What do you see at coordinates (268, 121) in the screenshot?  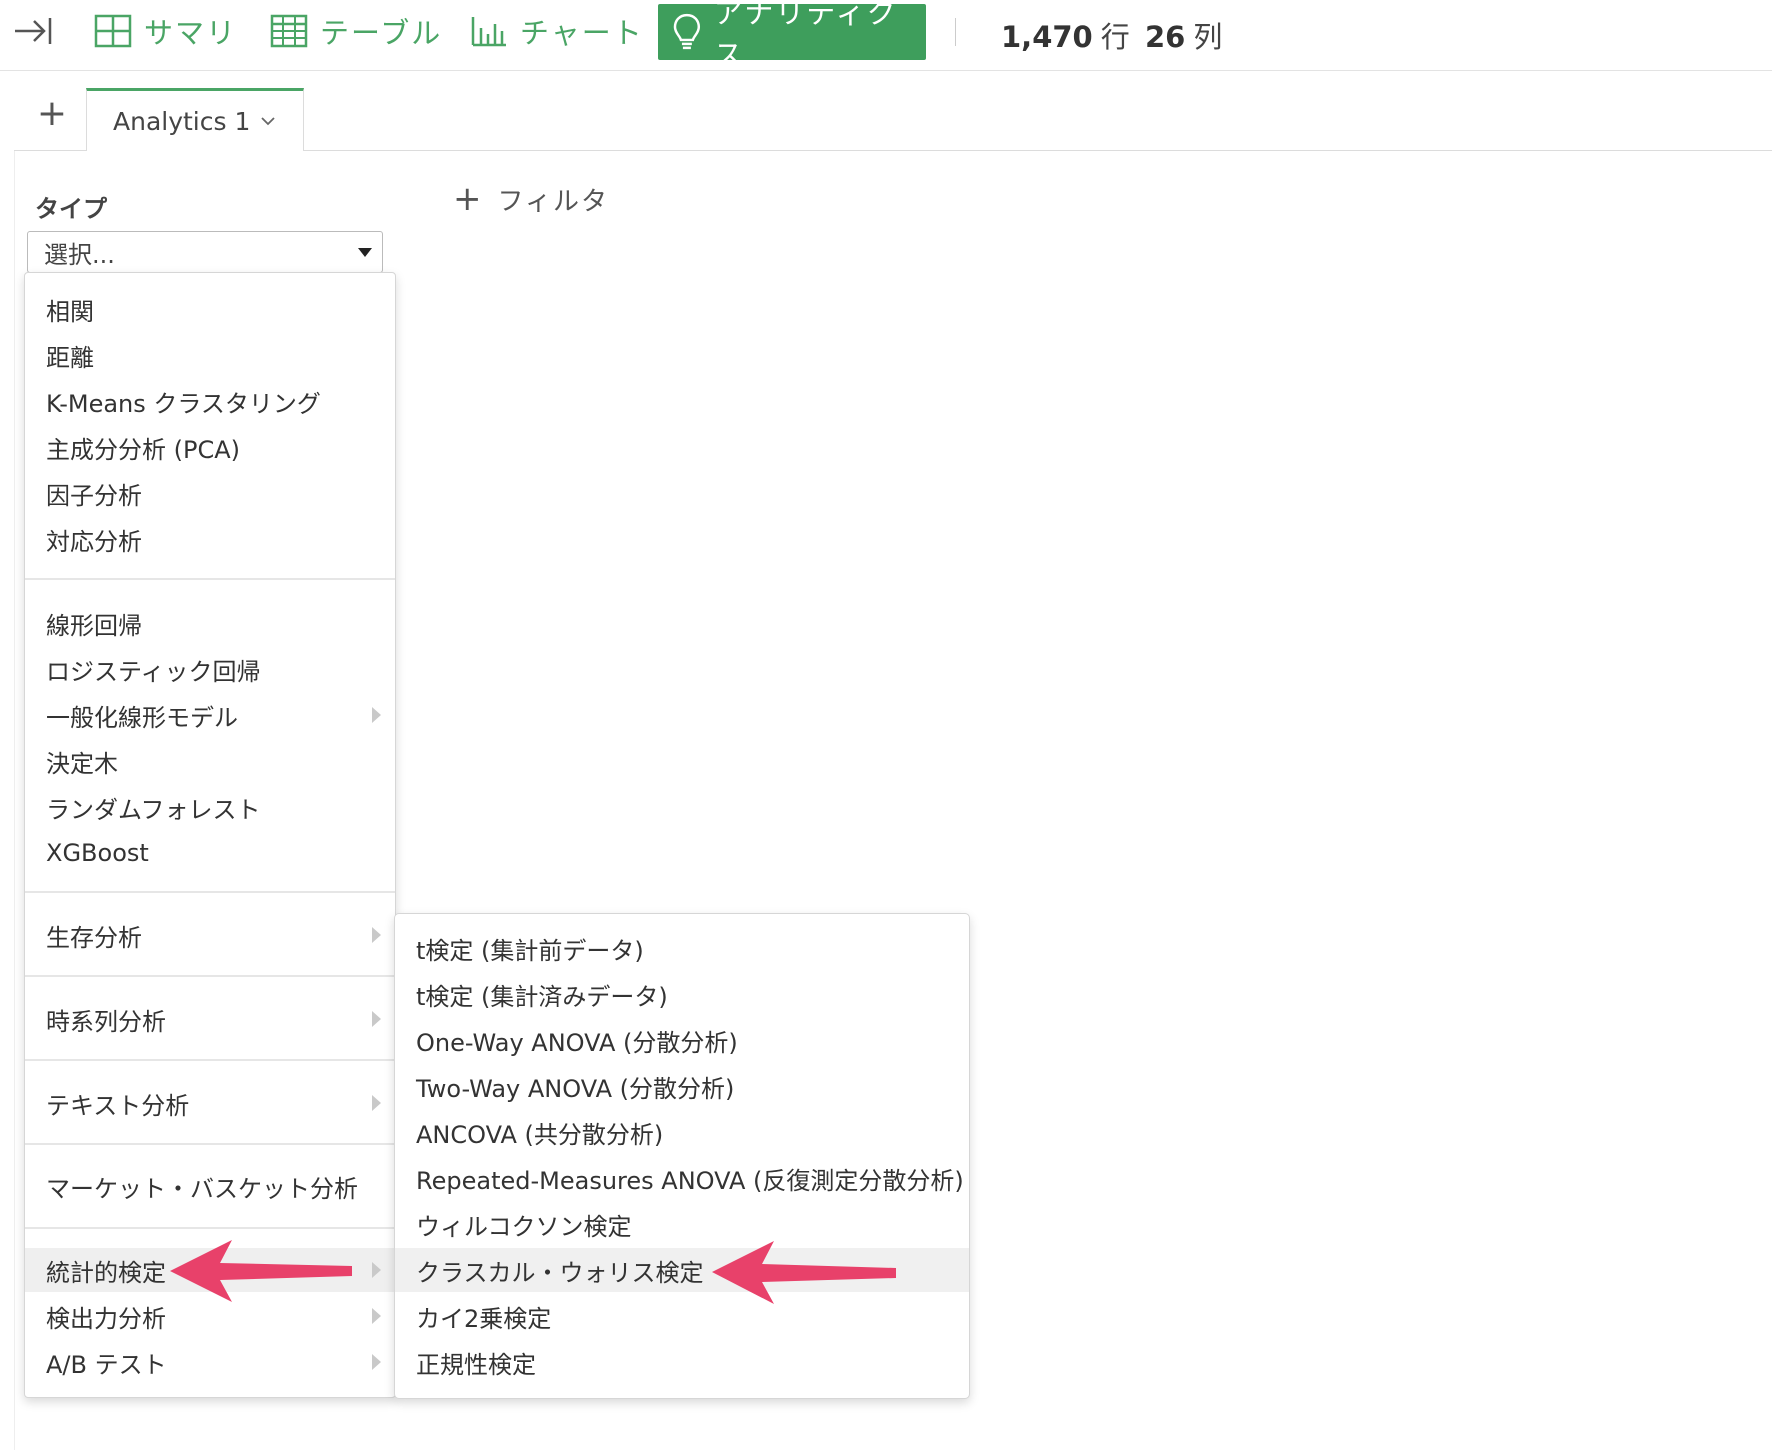 I see `chevron-down-icon` at bounding box center [268, 121].